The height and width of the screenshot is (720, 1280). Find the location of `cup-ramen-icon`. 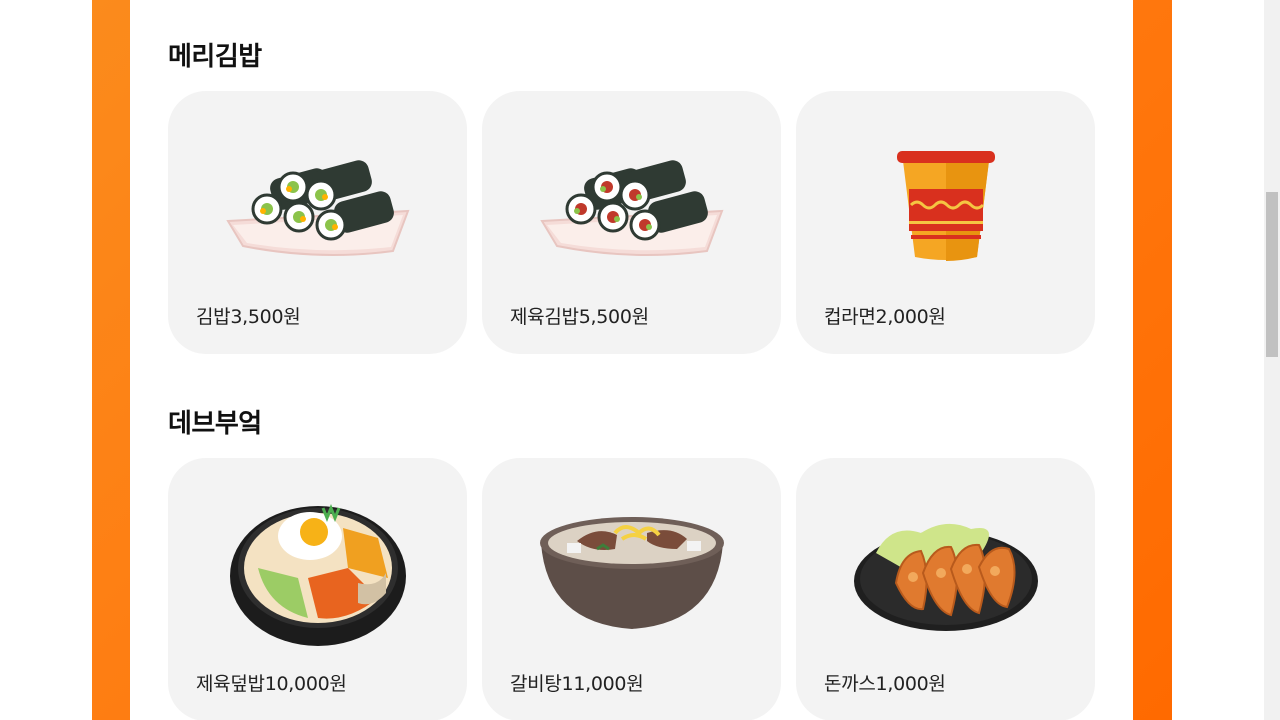

cup-ramen-icon is located at coordinates (945, 206).